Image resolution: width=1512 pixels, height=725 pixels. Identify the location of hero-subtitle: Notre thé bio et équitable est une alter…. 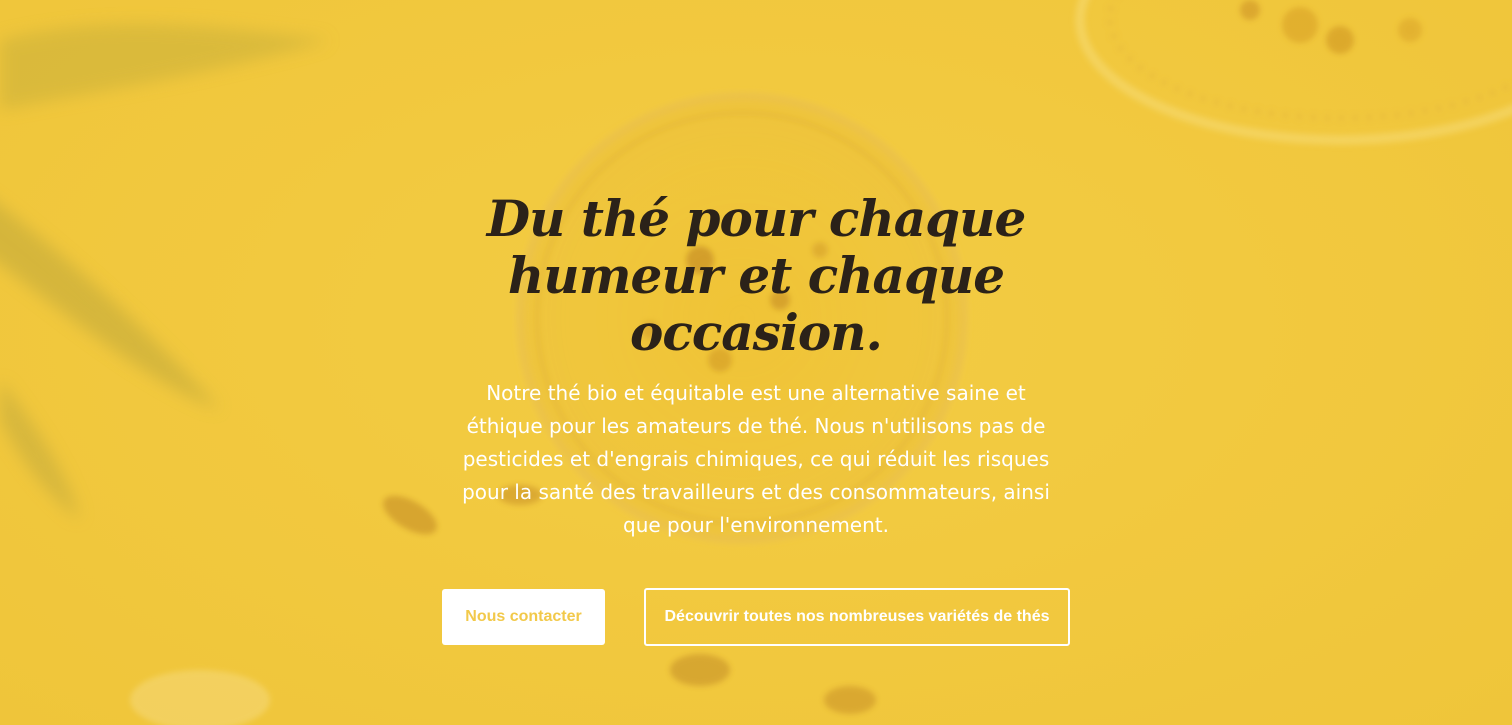
(756, 459).